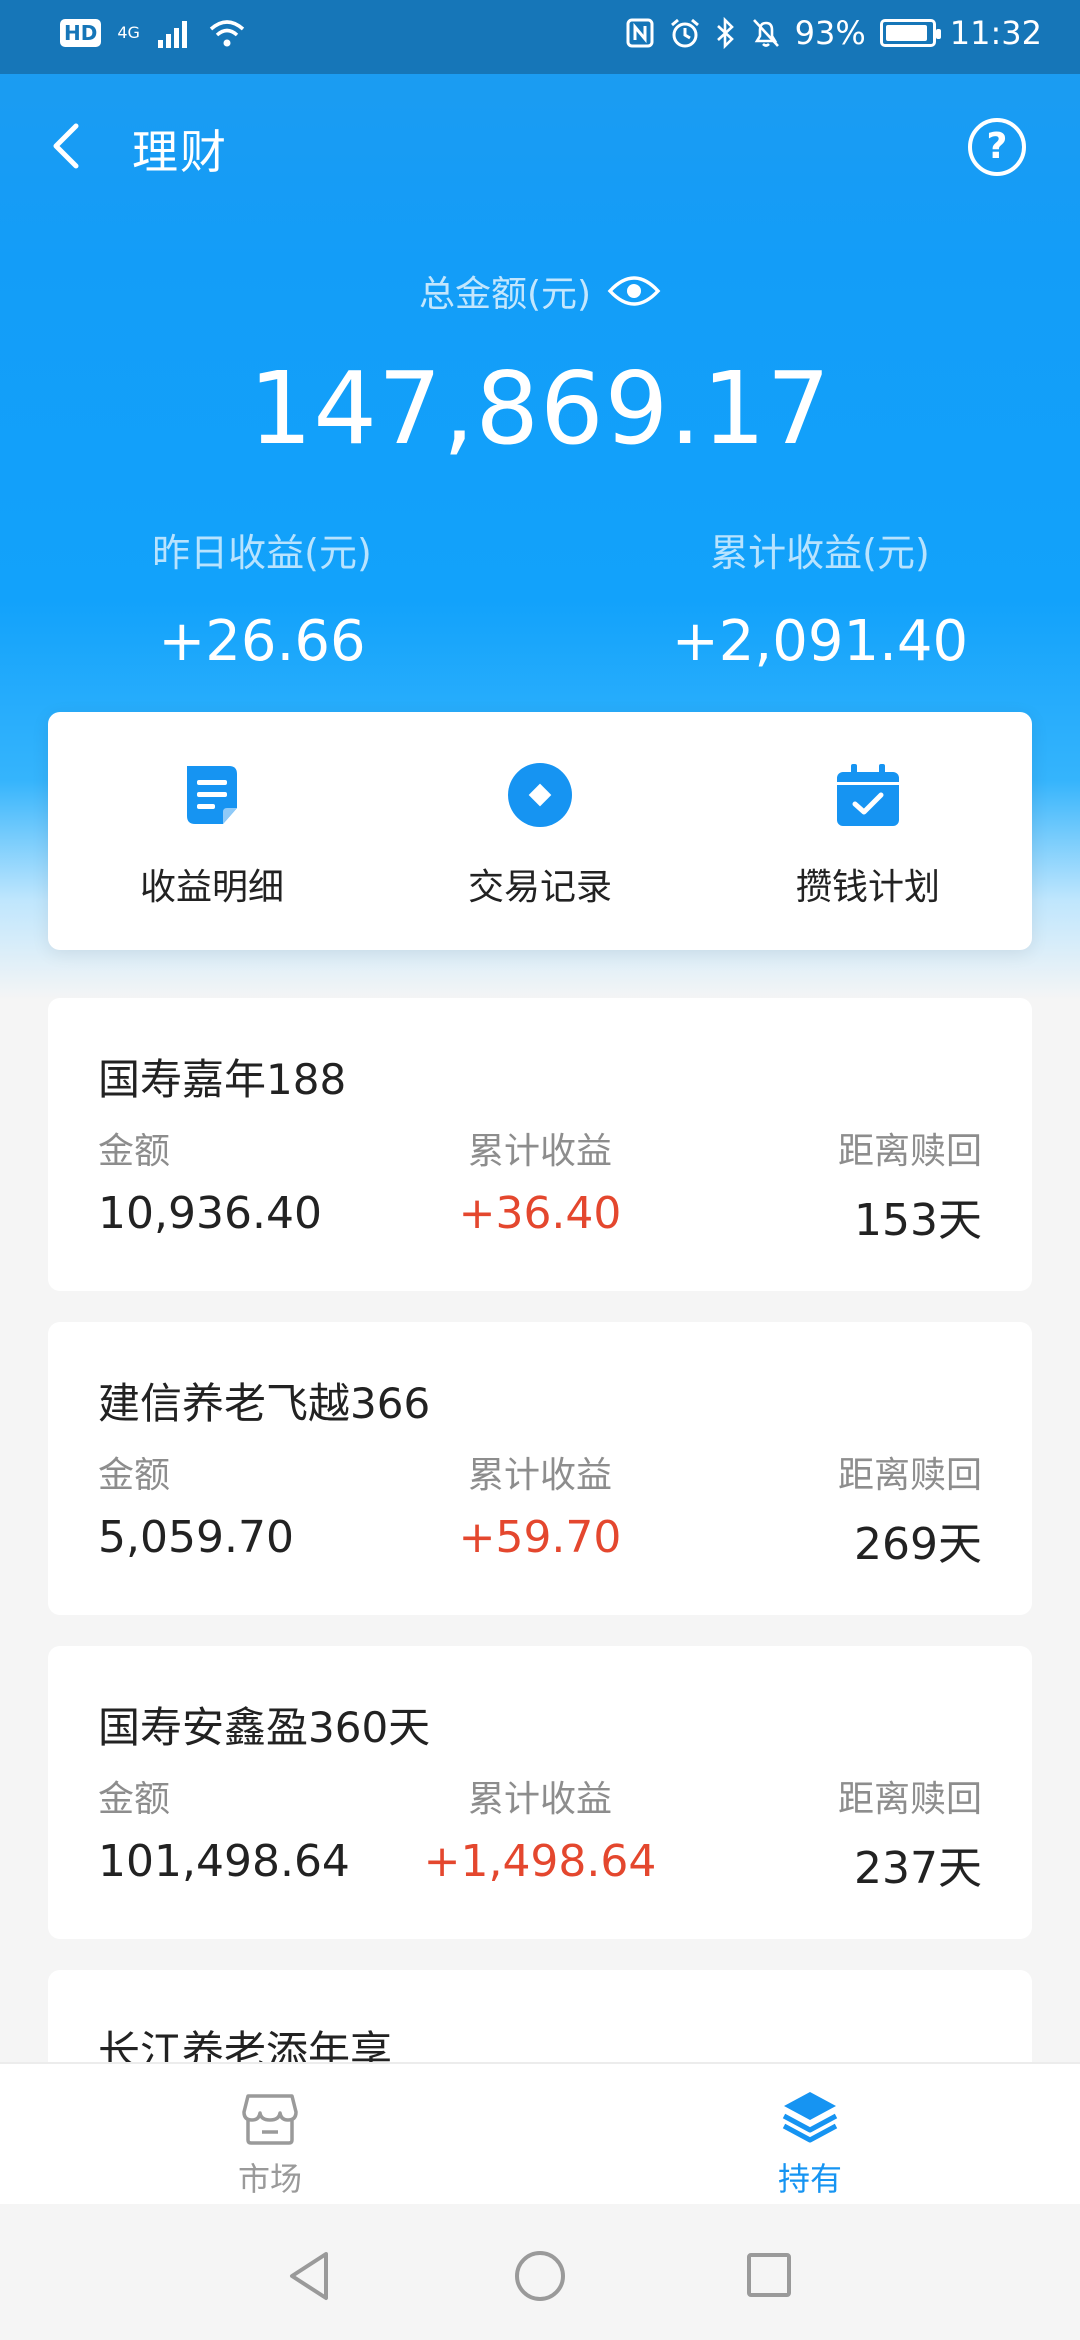  I want to click on holding-days-to-redeem: 153天, so click(918, 1220).